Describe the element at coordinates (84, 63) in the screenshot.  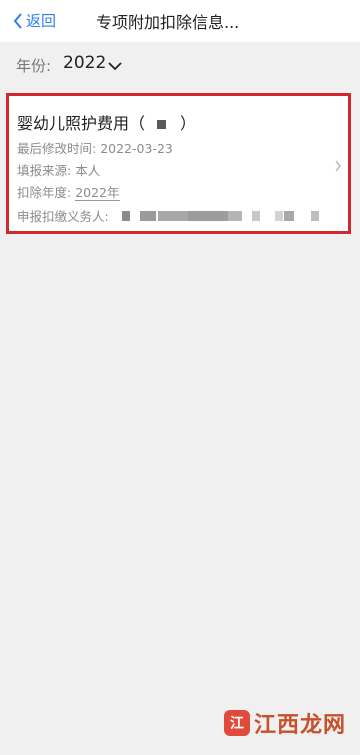
I see `year-filter-value: 2022` at that location.